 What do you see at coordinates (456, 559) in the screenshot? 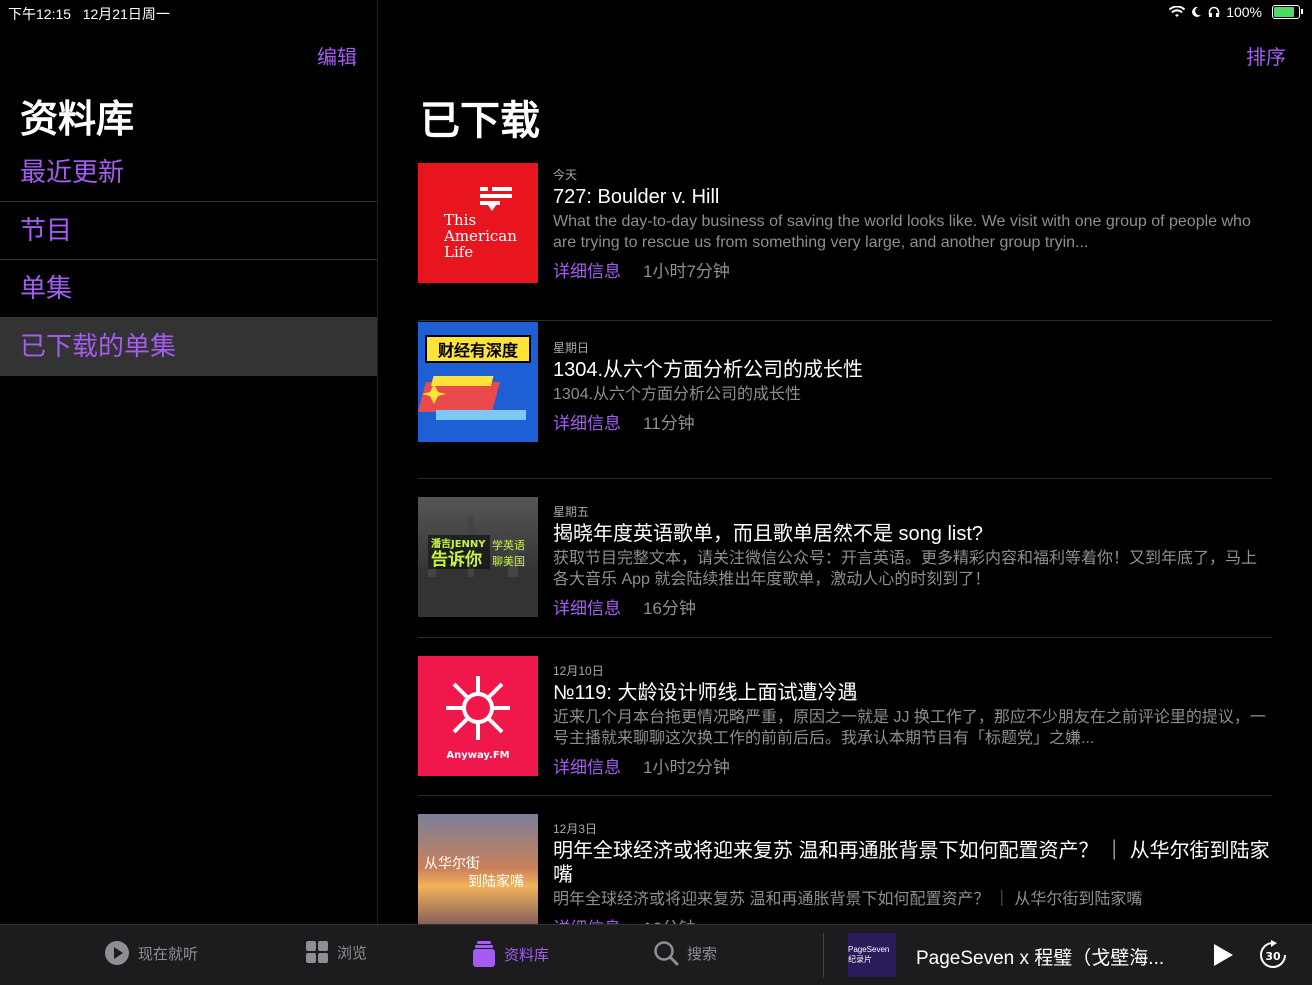
I see `svg-text: 告诉你` at bounding box center [456, 559].